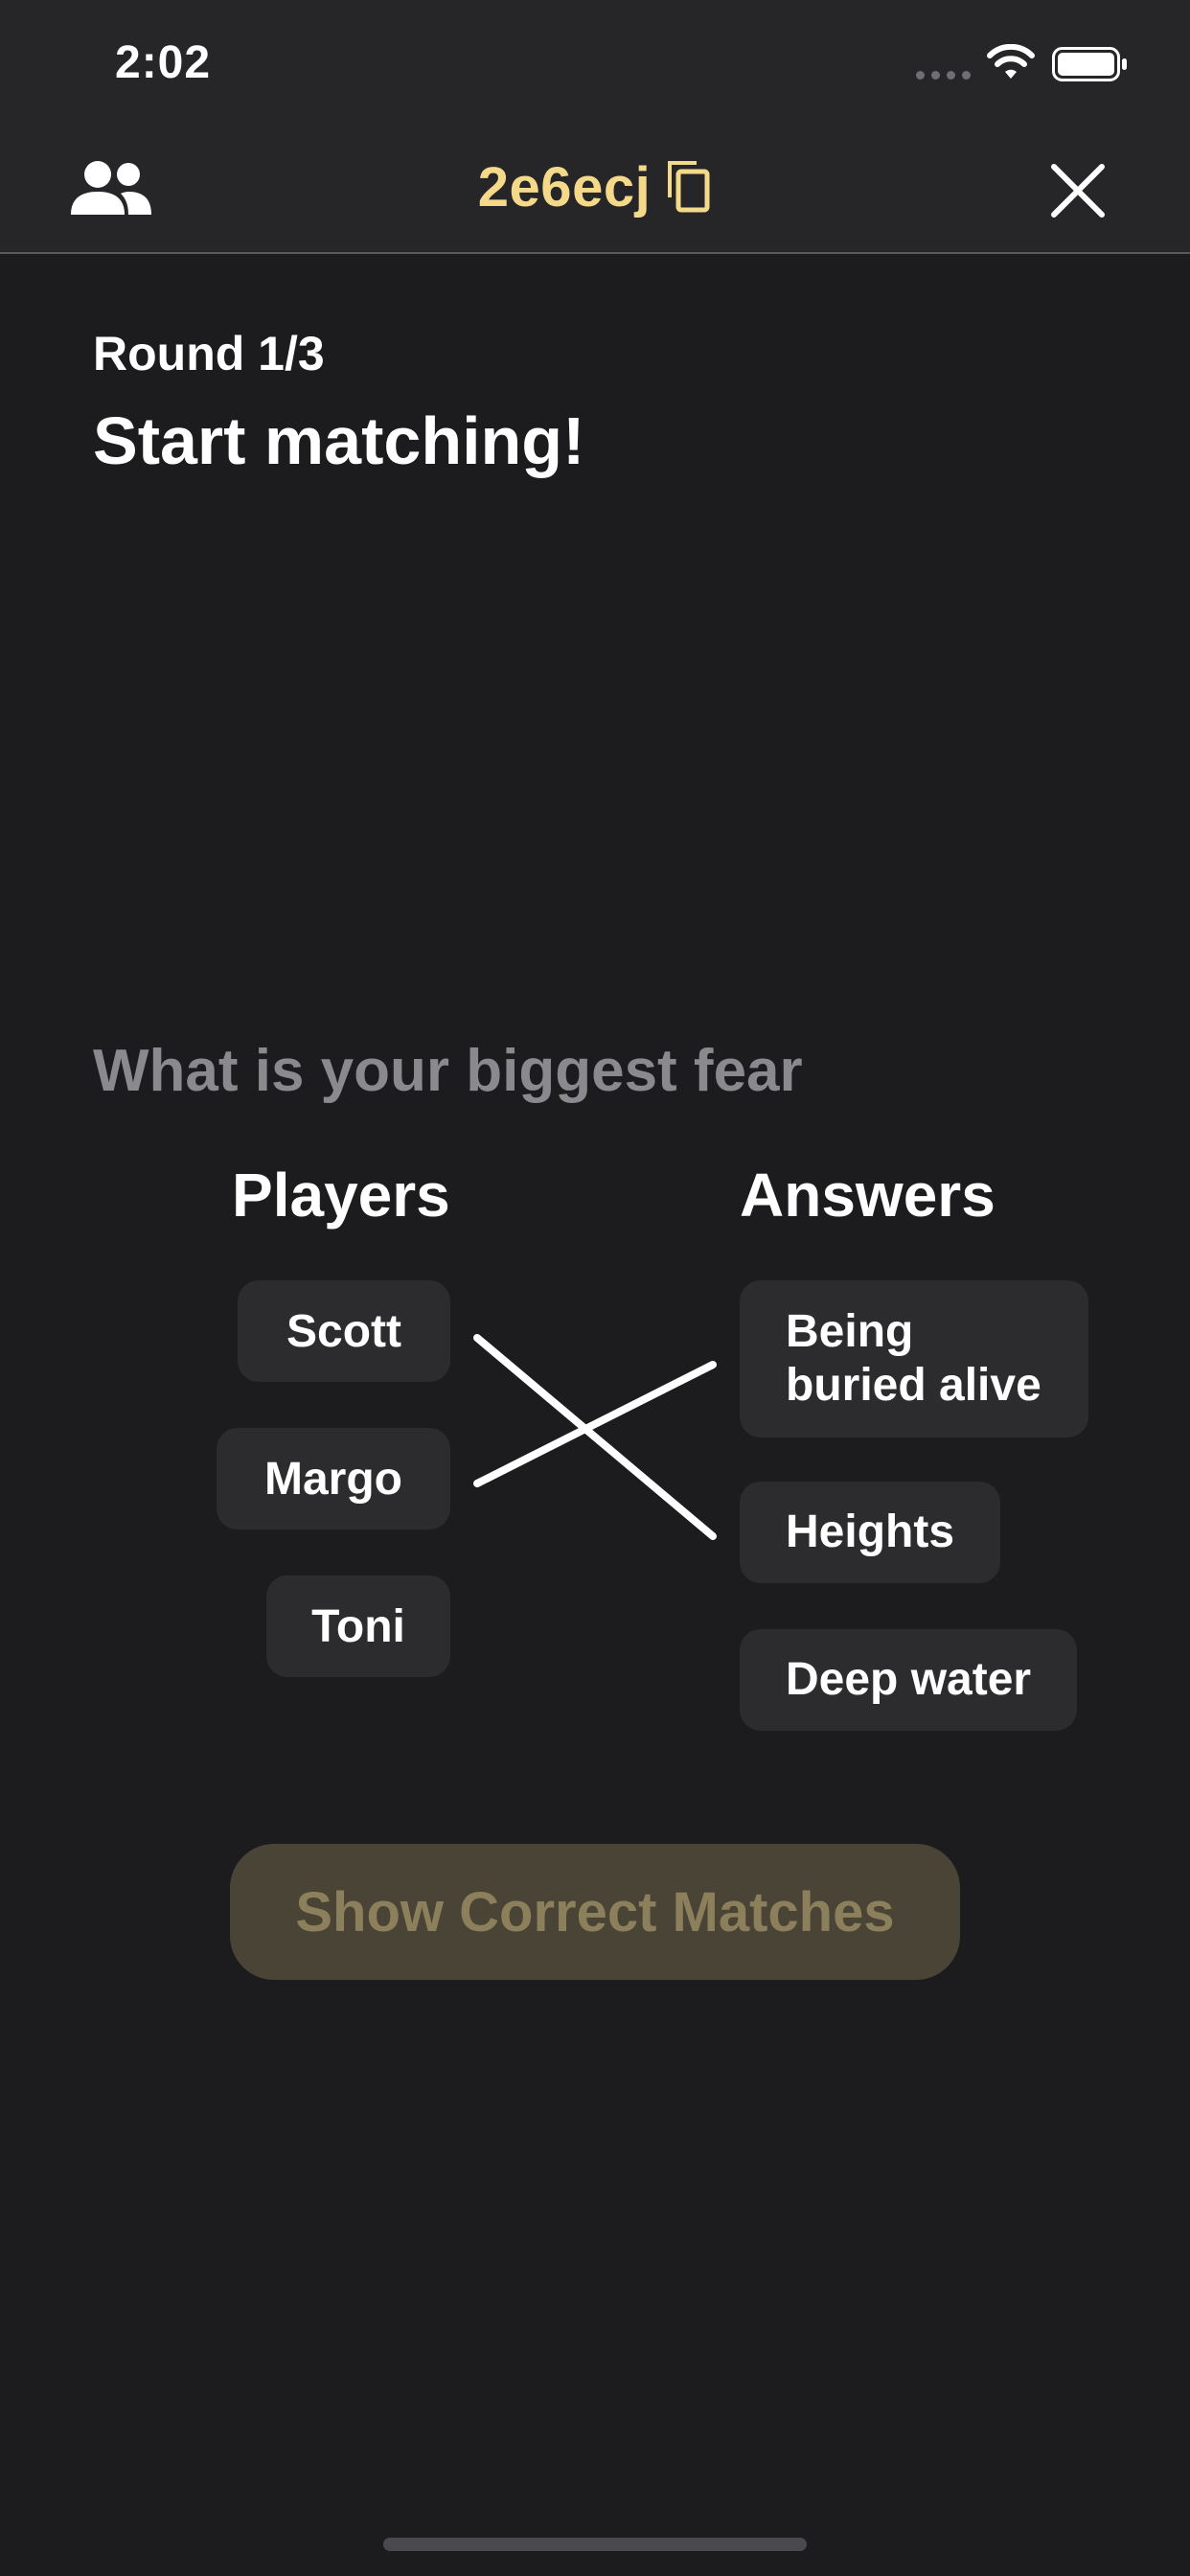 This screenshot has height=2576, width=1190. Describe the element at coordinates (163, 63) in the screenshot. I see `status-time: 2:02` at that location.